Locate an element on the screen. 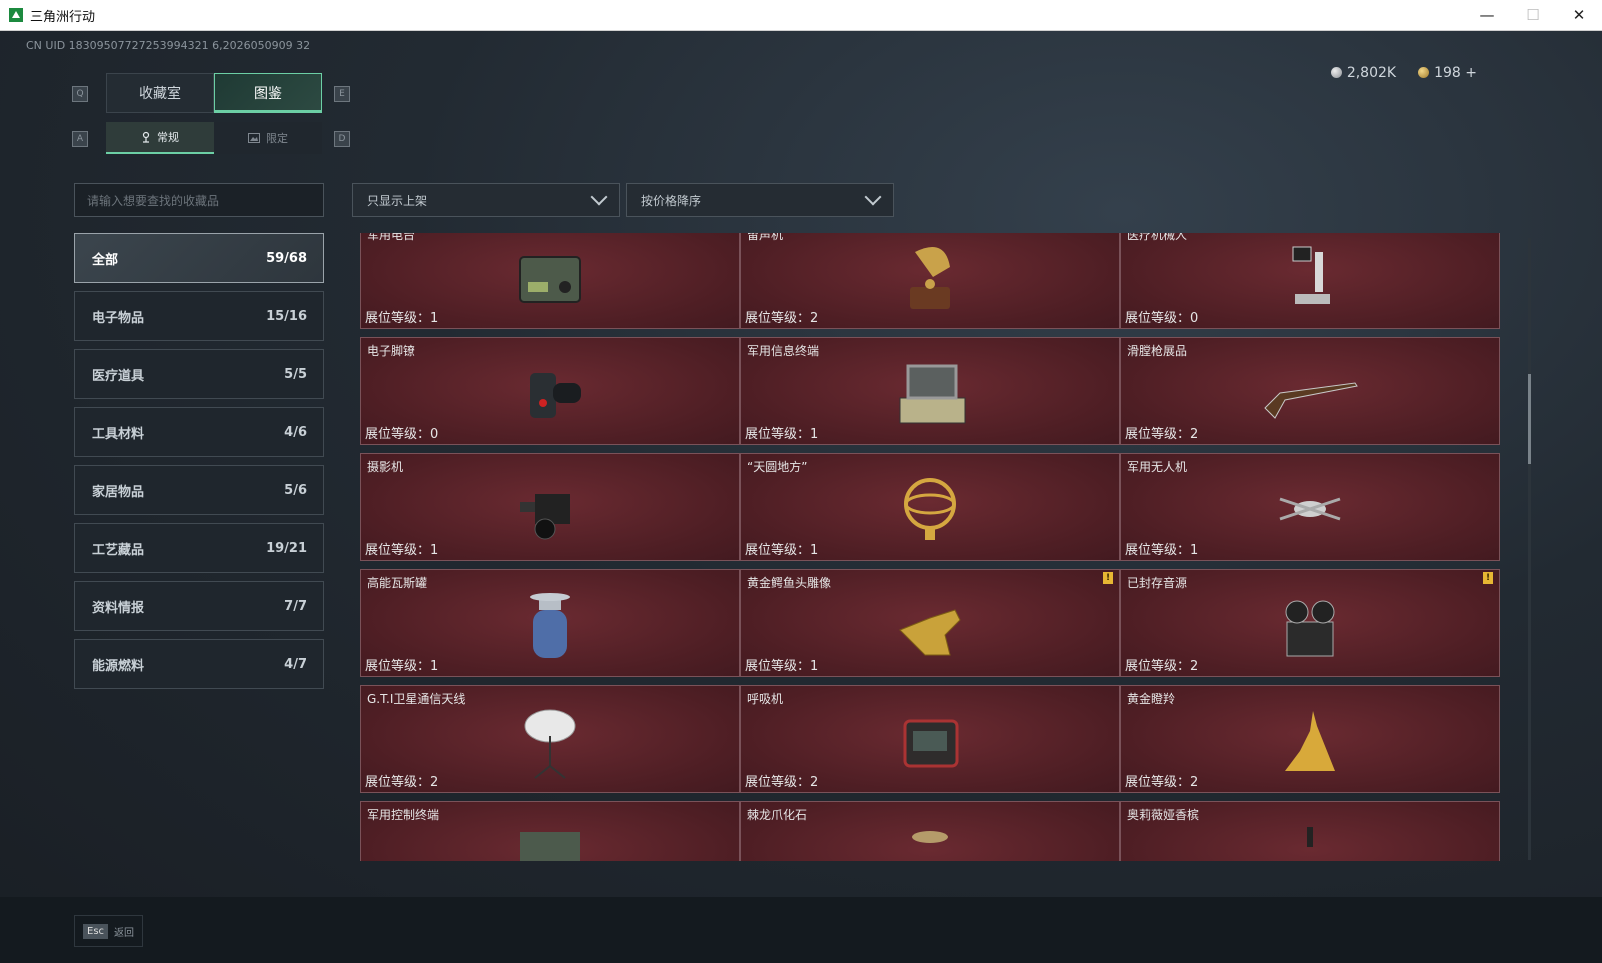 The image size is (1602, 963). item-card: 黄金瞪羚 展位等级：2 is located at coordinates (1310, 739).